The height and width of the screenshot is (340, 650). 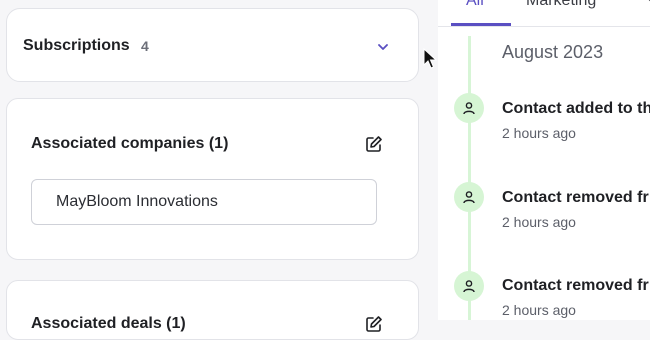 I want to click on more-icon, so click(x=646, y=3).